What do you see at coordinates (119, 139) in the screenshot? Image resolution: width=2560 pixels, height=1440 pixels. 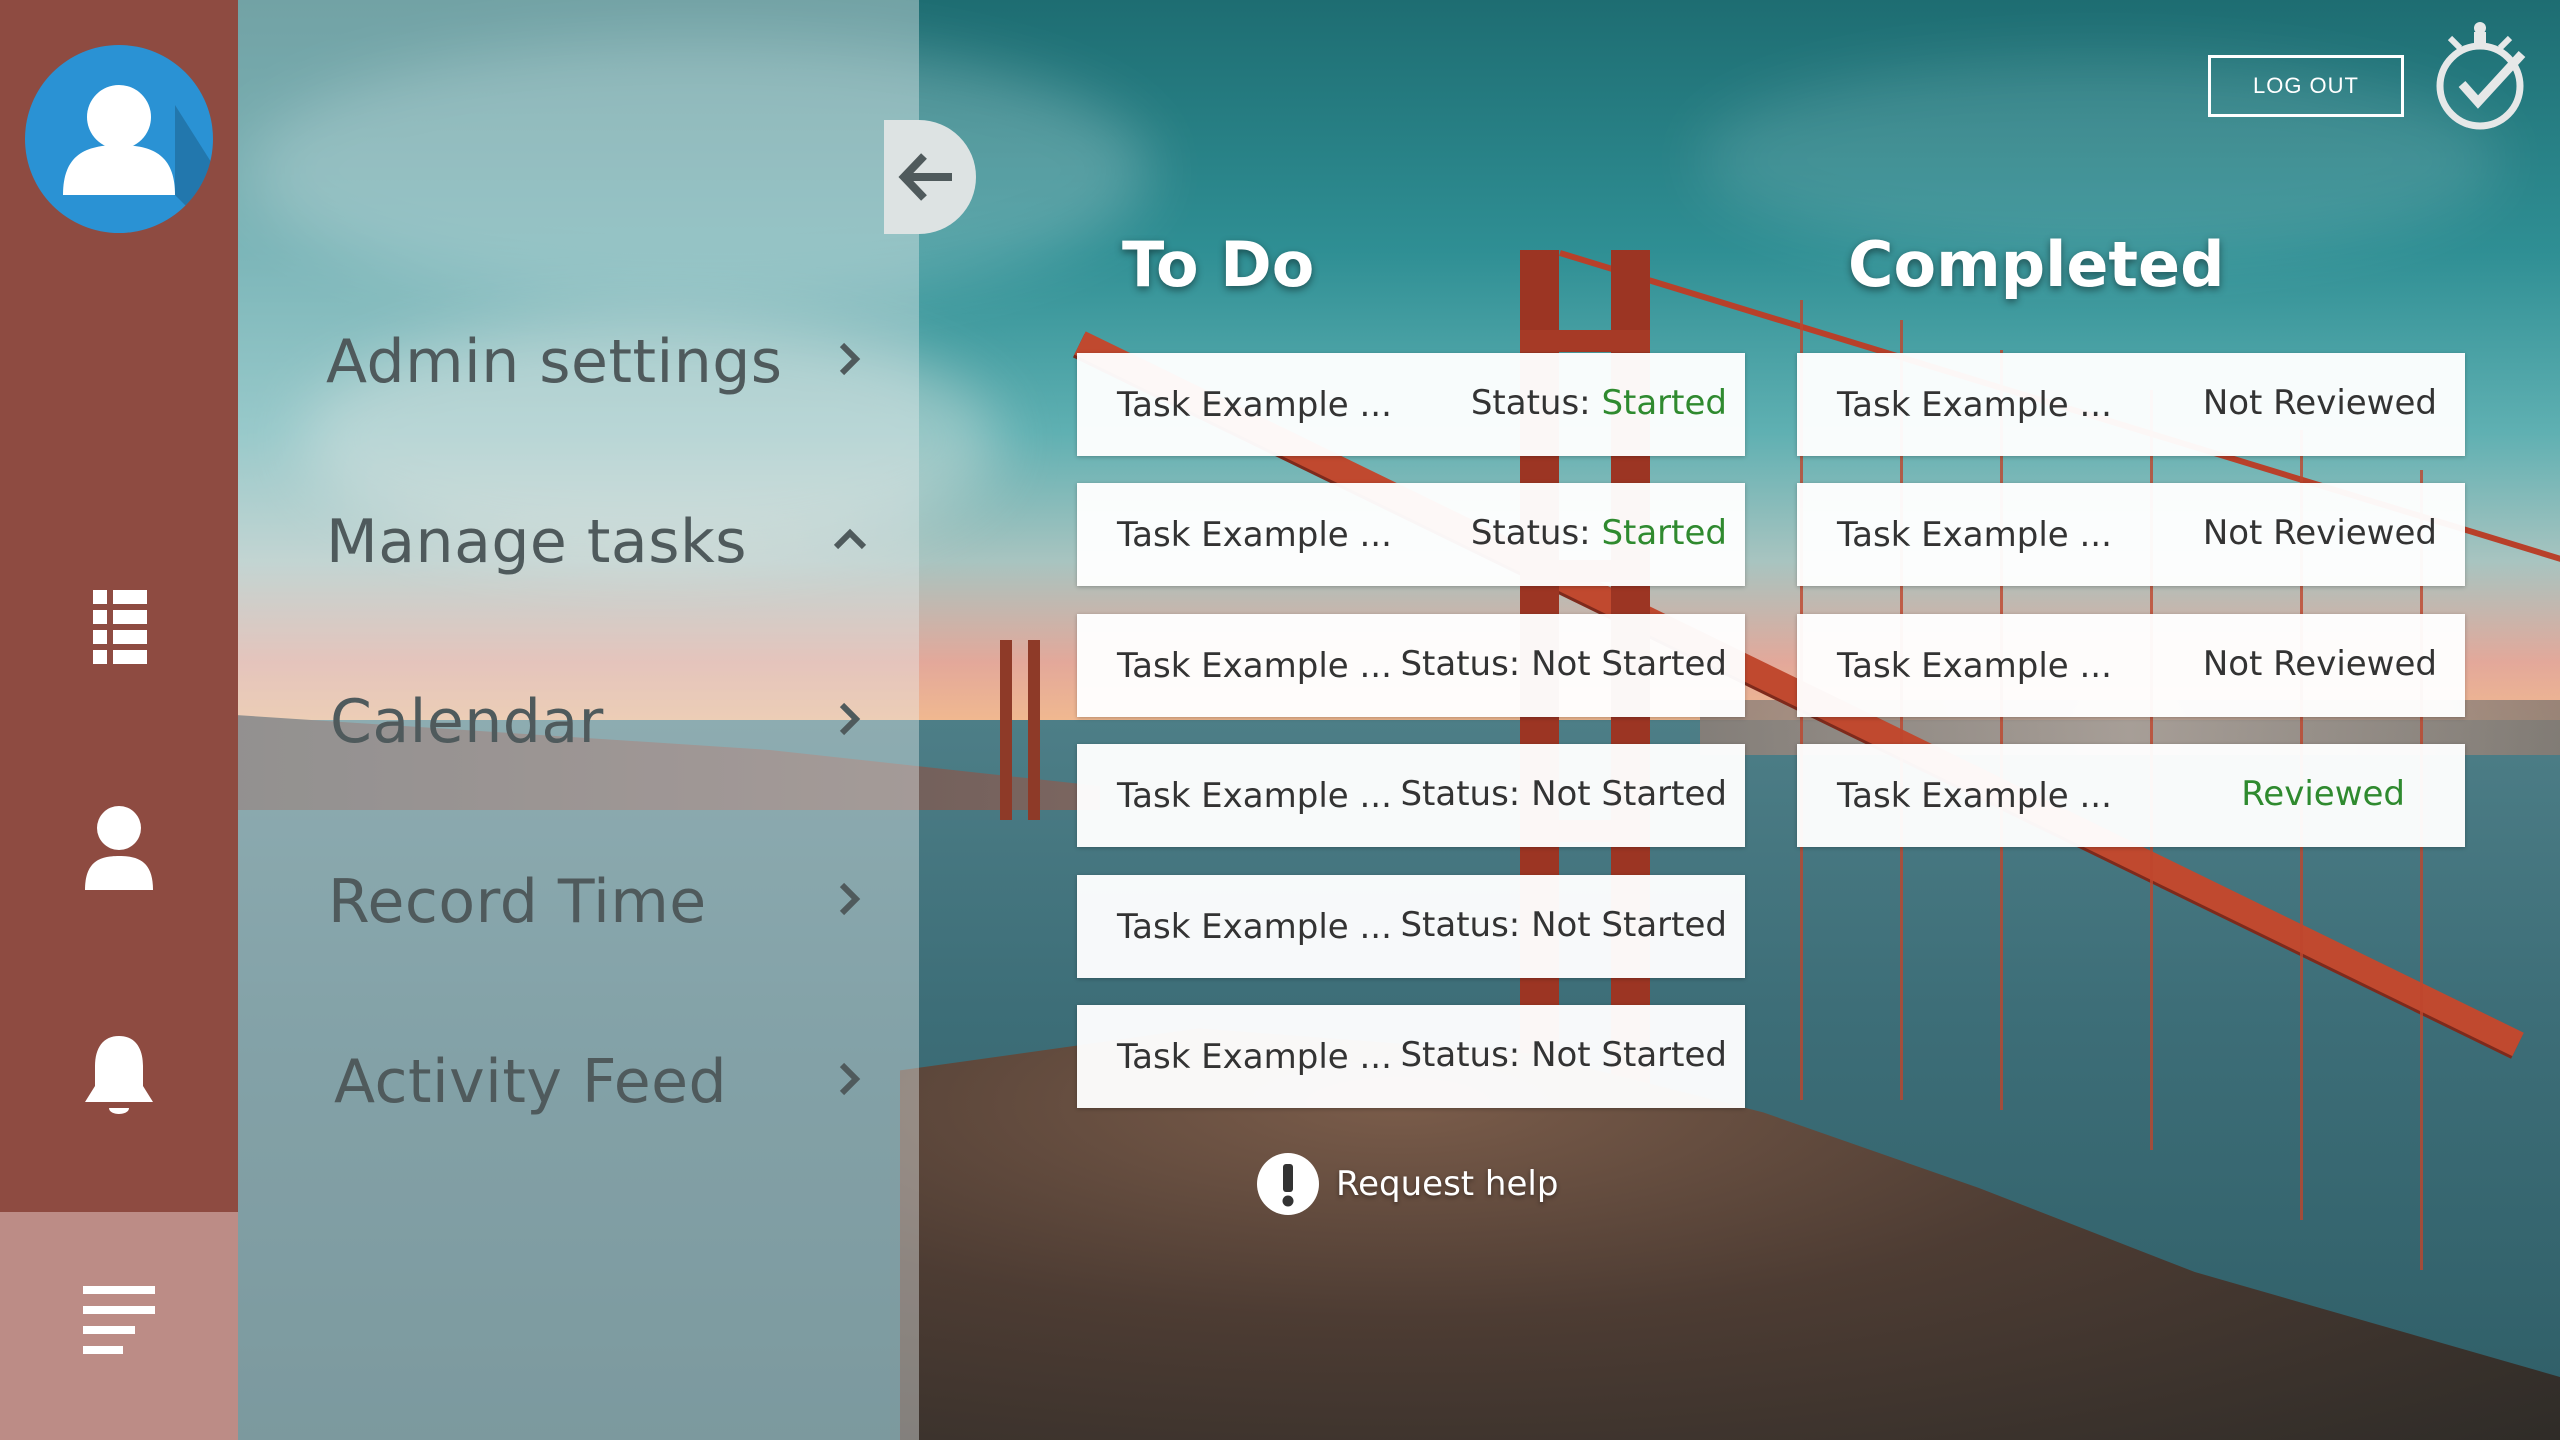 I see `user-avatar-icon` at bounding box center [119, 139].